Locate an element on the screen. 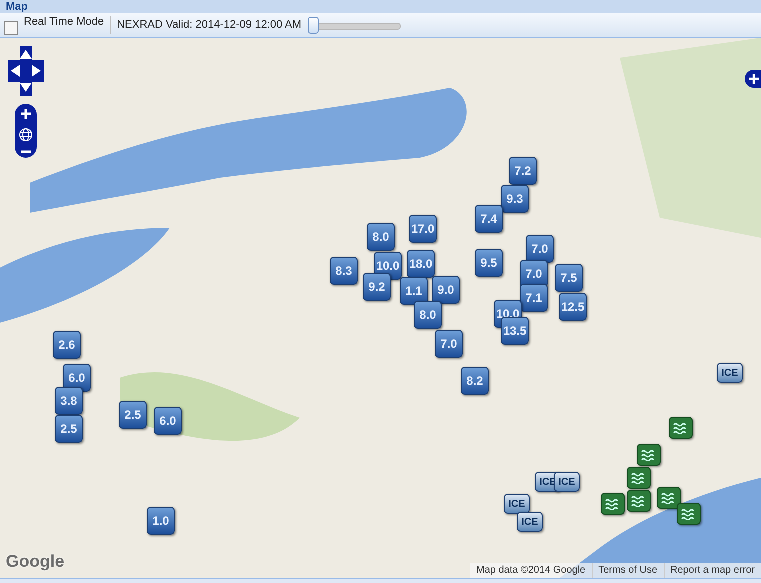 The height and width of the screenshot is (583, 761). expand-plus-icon is located at coordinates (753, 79).